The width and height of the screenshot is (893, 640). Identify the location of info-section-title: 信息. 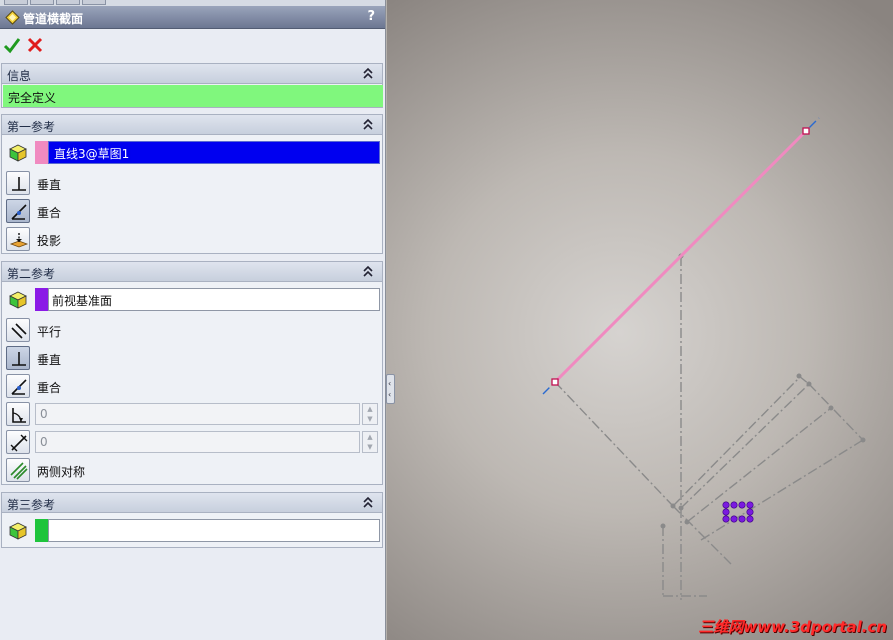
(19, 76).